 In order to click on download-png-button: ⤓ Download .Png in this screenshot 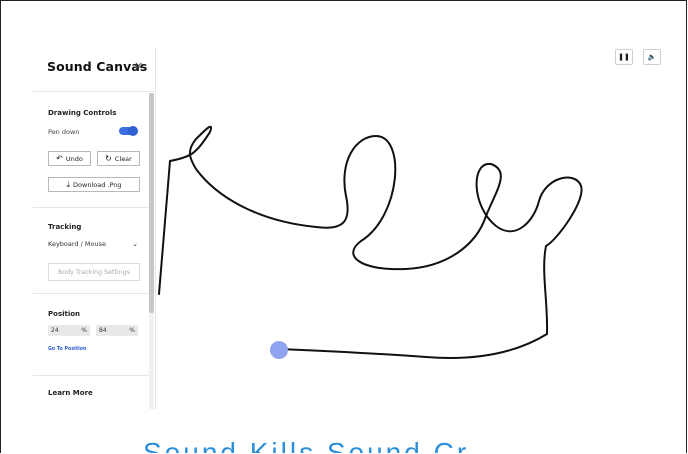, I will do `click(94, 184)`.